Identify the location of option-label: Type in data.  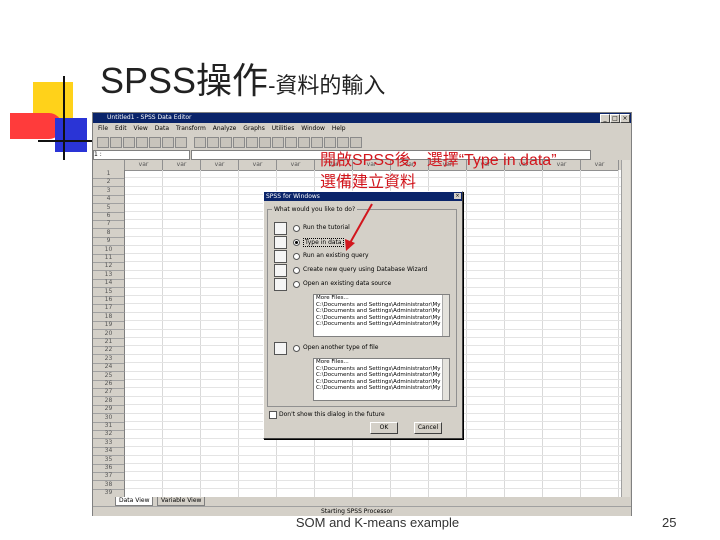
(323, 242).